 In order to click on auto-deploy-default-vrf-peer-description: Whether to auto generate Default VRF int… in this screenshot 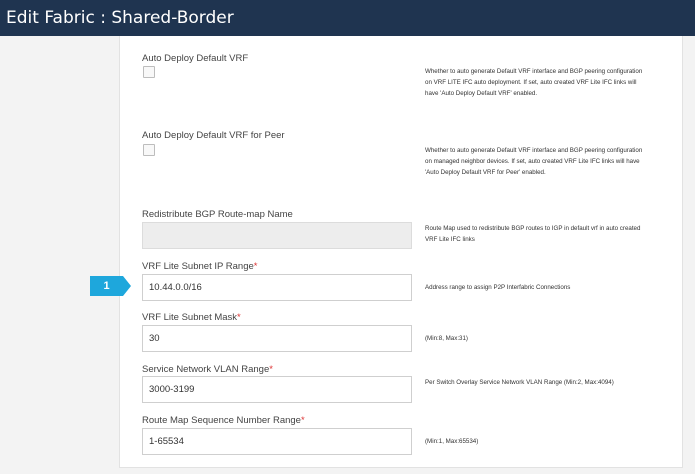, I will do `click(534, 161)`.